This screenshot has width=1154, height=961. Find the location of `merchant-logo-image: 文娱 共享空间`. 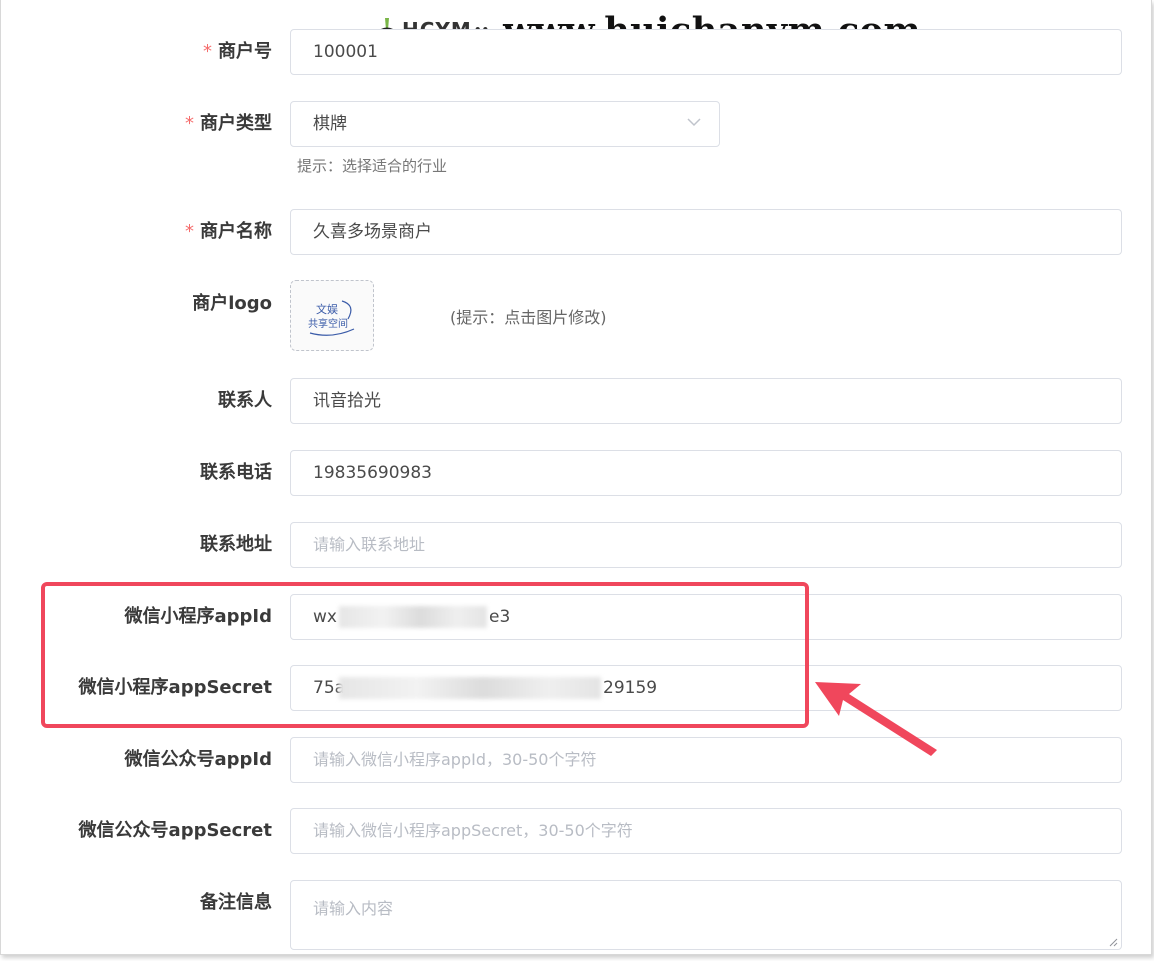

merchant-logo-image: 文娱 共享空间 is located at coordinates (331, 317).